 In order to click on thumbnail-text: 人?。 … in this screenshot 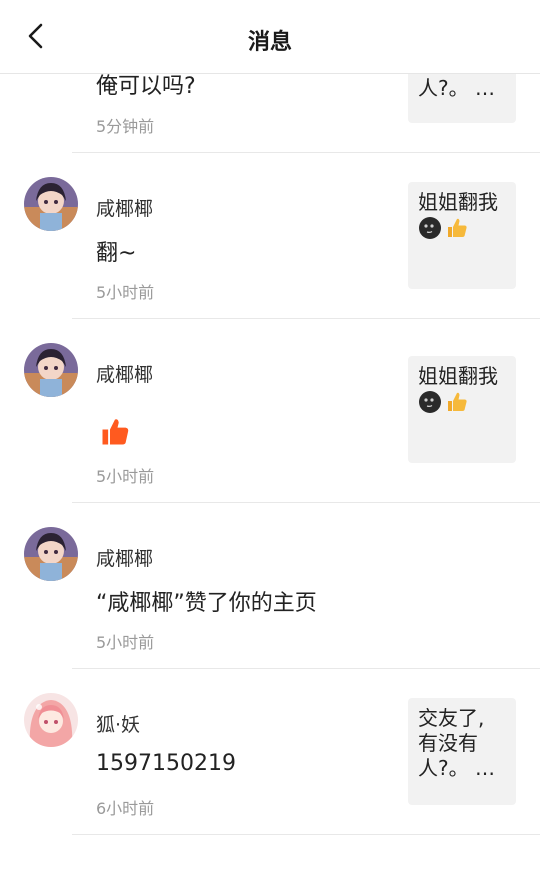, I will do `click(456, 88)`.